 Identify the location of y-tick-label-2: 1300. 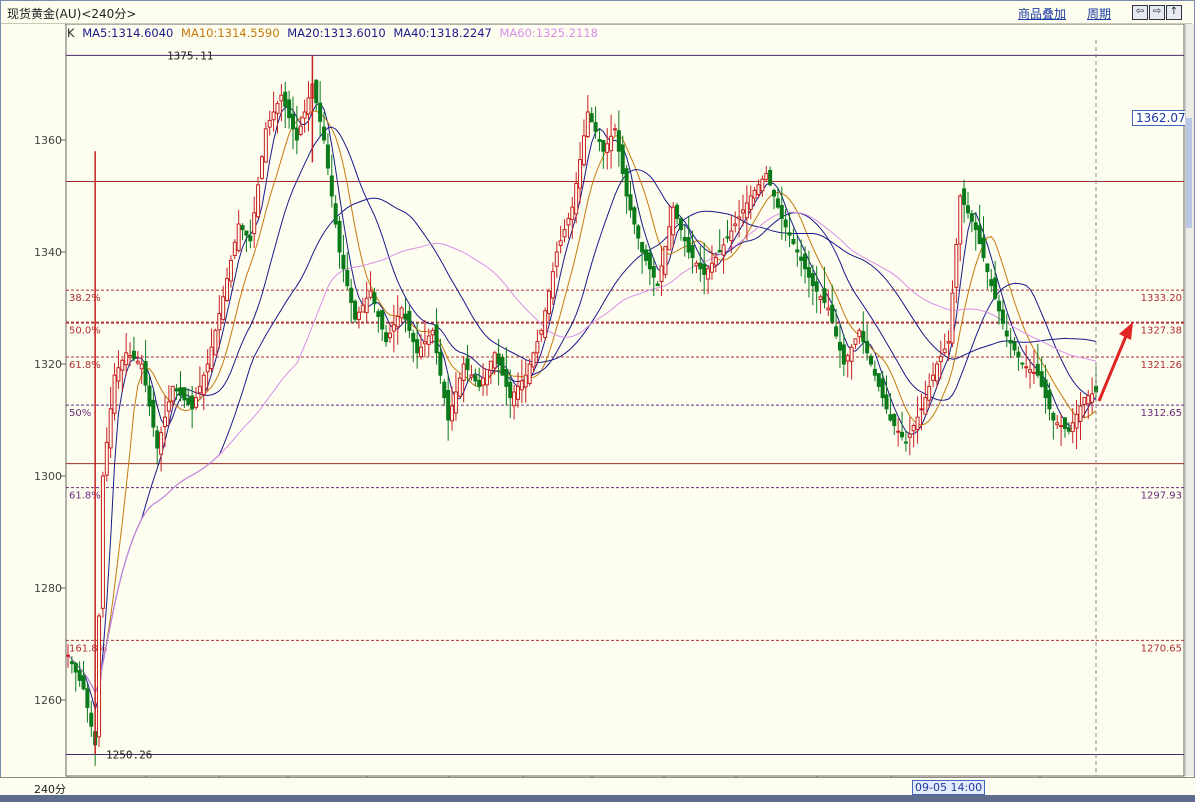
(48, 476).